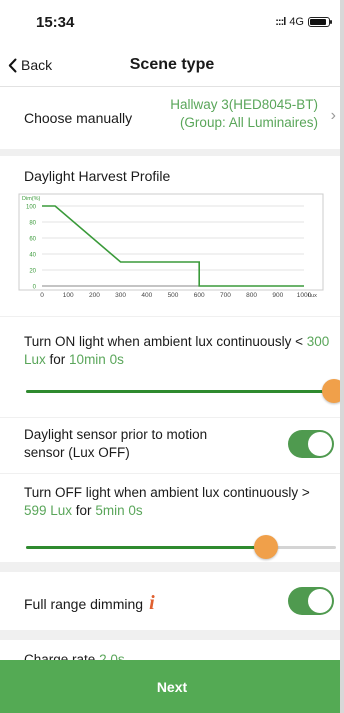 The width and height of the screenshot is (344, 713). I want to click on y-tick-label: 80, so click(32, 224).